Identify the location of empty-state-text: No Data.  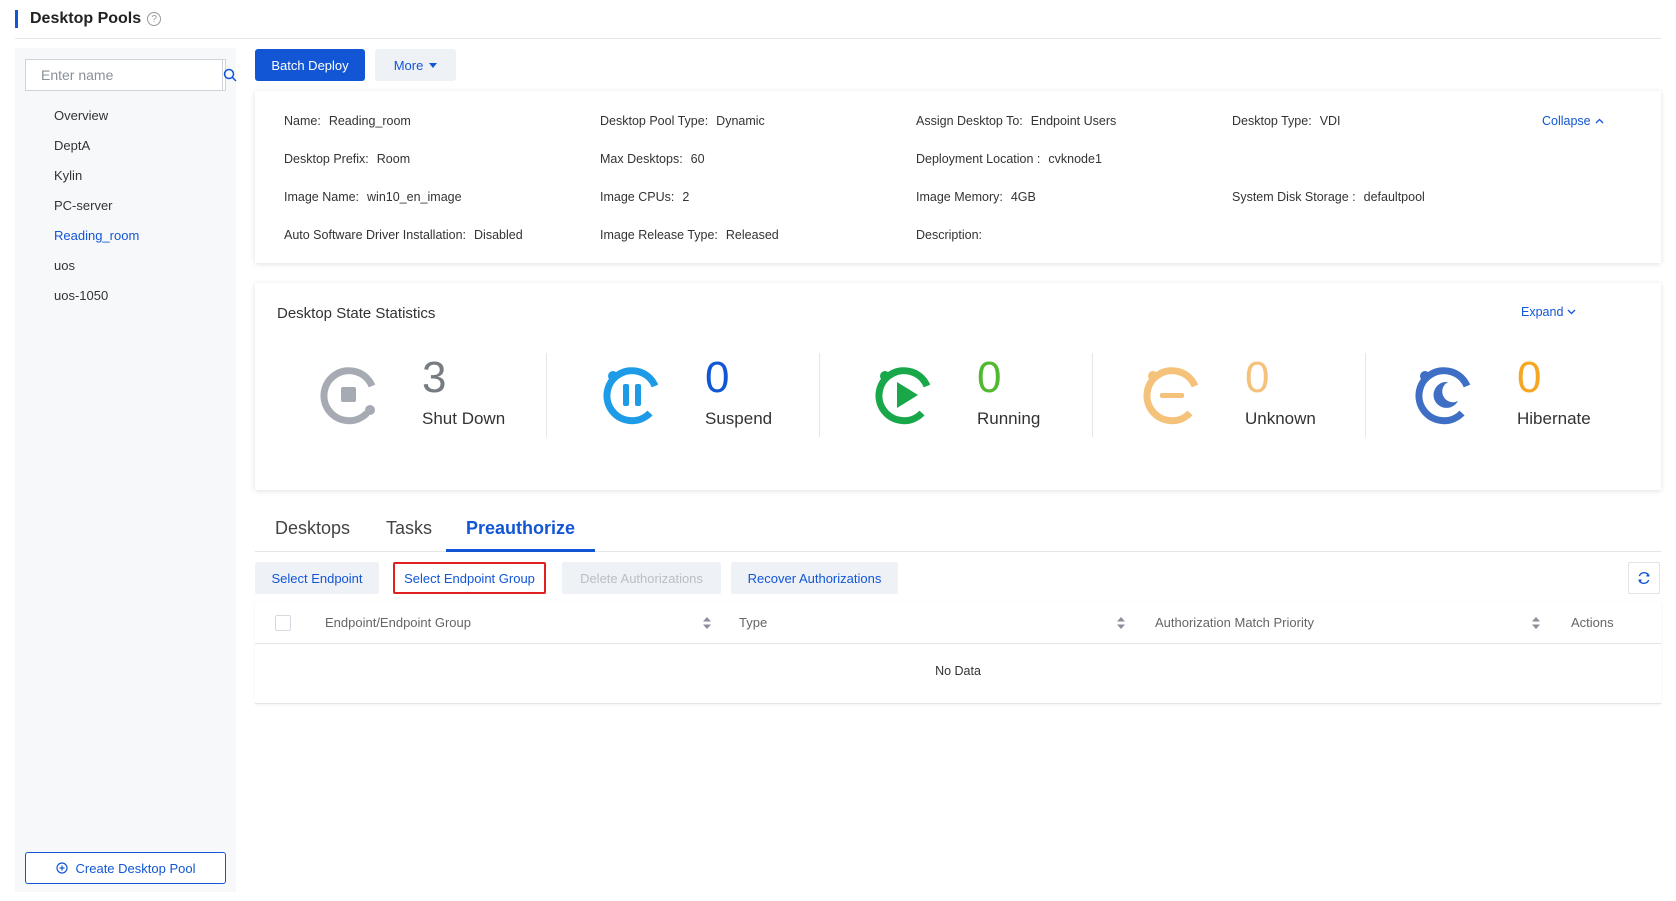
(958, 671).